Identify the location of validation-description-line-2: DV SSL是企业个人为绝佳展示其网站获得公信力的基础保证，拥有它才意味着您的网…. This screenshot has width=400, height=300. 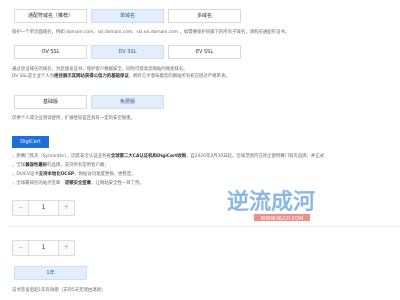
(121, 76).